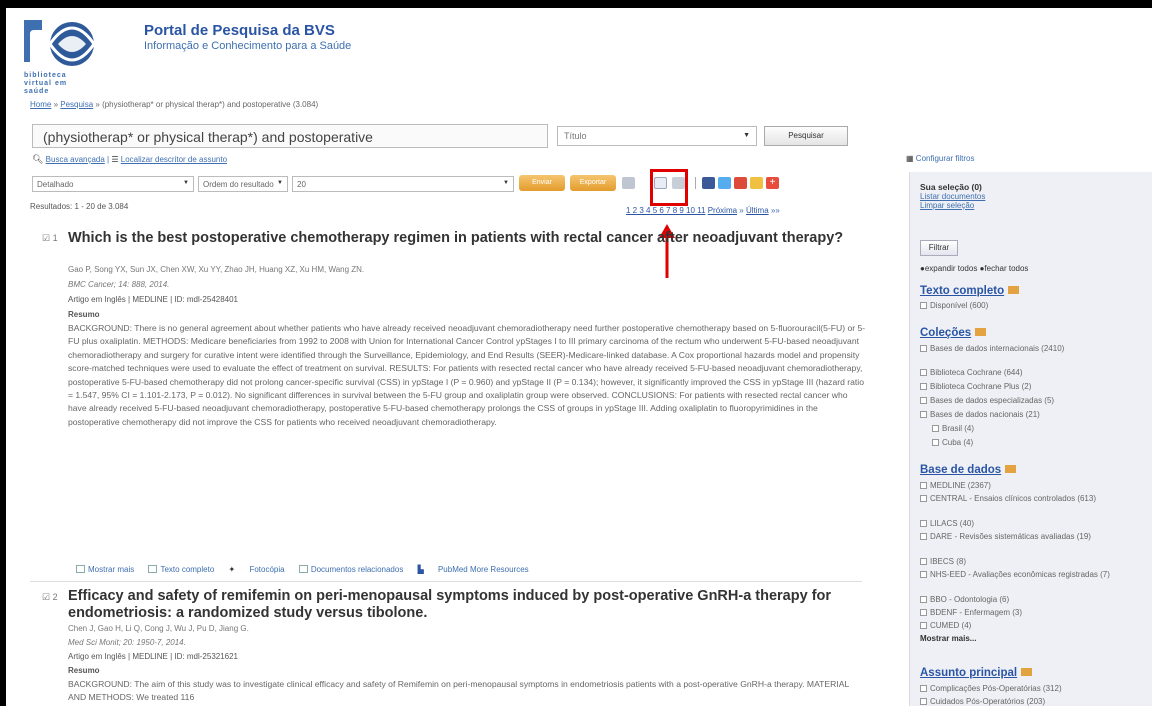  Describe the element at coordinates (980, 414) in the screenshot. I see `facet-item: Bases de dados nacionais (21)` at that location.